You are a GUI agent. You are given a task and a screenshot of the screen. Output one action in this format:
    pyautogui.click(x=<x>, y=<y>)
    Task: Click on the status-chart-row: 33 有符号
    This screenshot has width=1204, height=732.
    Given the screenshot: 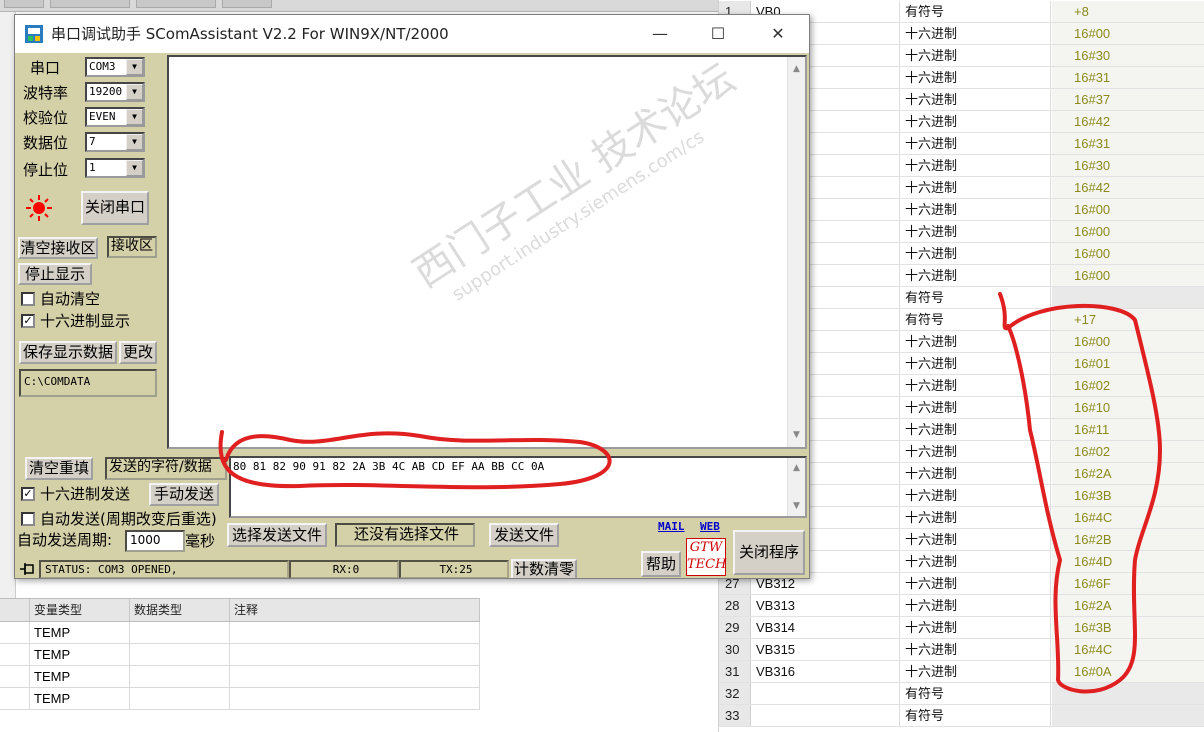 What is the action you would take?
    pyautogui.click(x=961, y=716)
    